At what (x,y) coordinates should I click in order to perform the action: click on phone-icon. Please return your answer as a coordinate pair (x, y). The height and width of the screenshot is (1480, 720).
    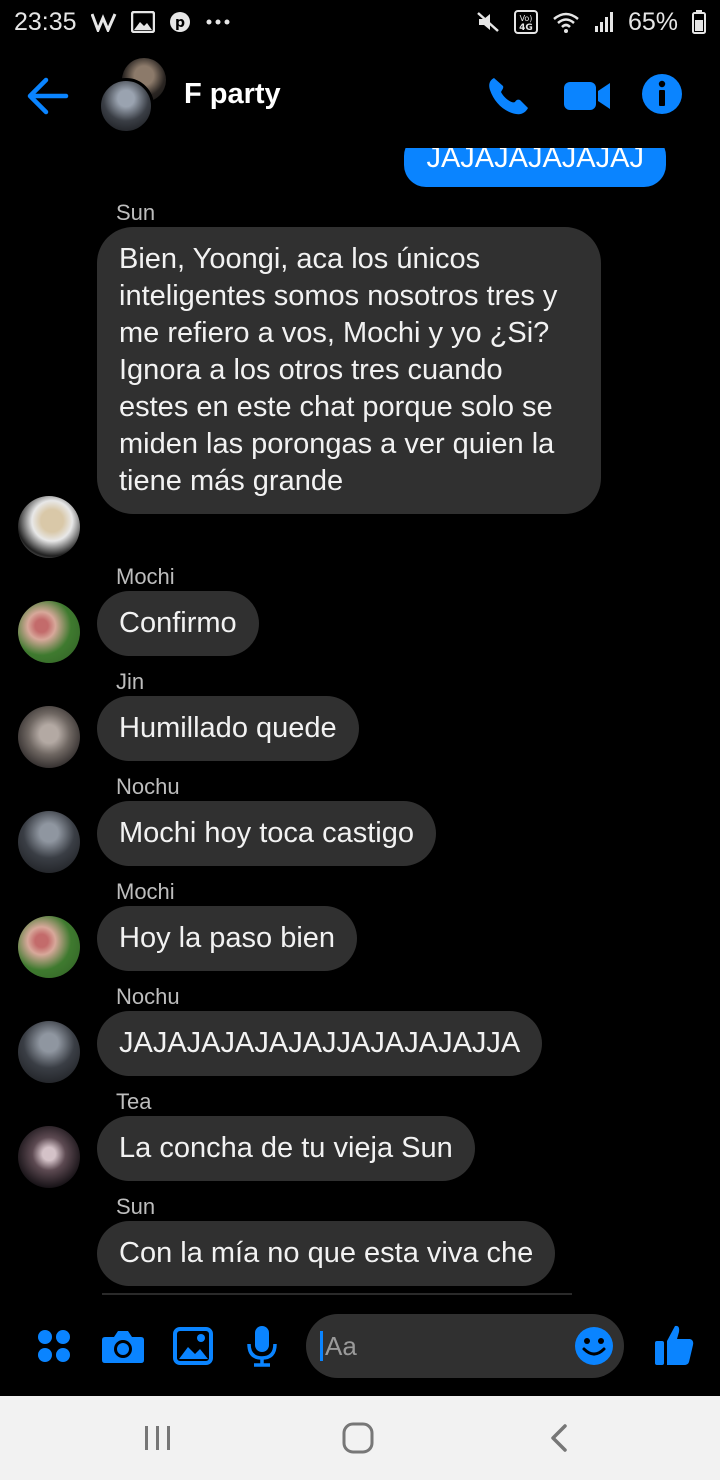
    Looking at the image, I should click on (508, 96).